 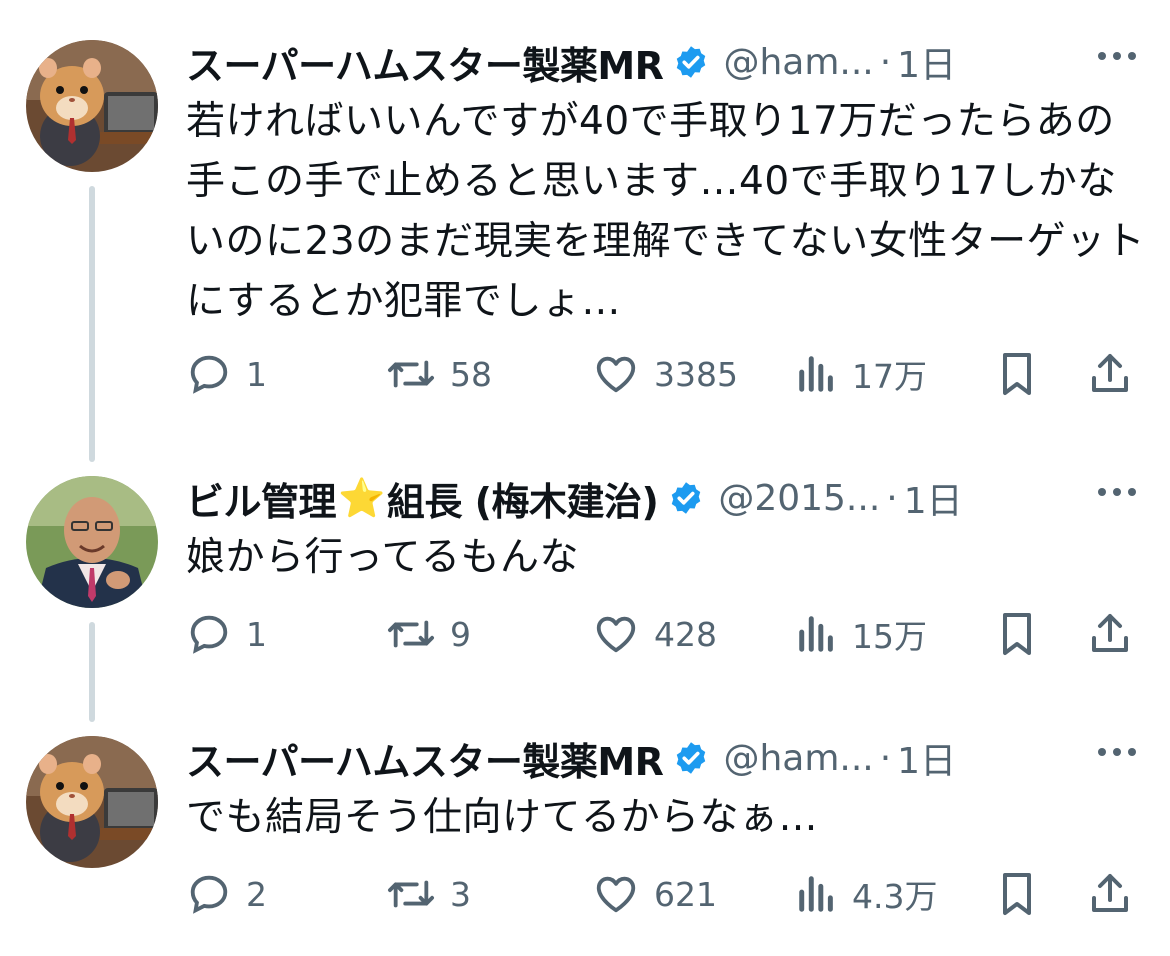 I want to click on like-button: 3385, so click(x=665, y=374).